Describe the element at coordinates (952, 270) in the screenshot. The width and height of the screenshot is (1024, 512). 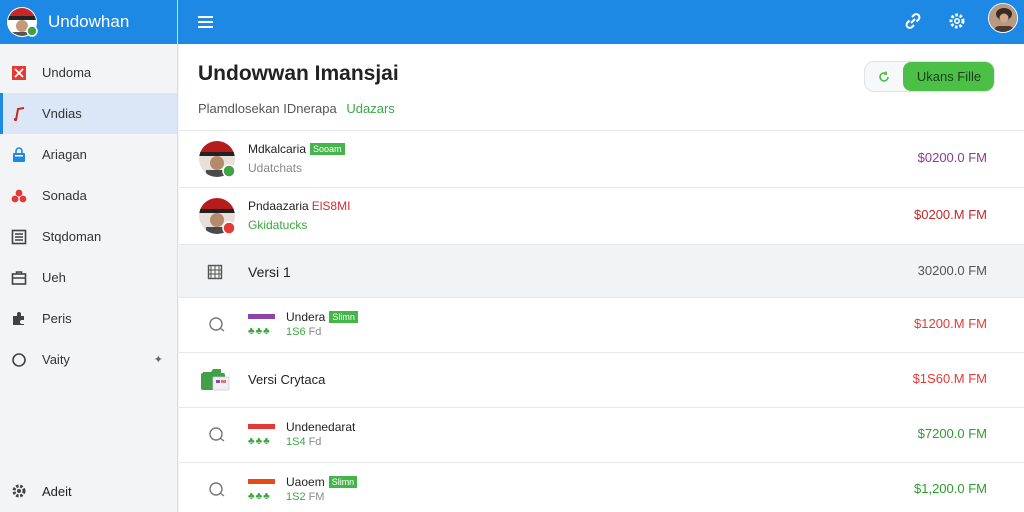
I see `row-amount: 30200.0 FM` at that location.